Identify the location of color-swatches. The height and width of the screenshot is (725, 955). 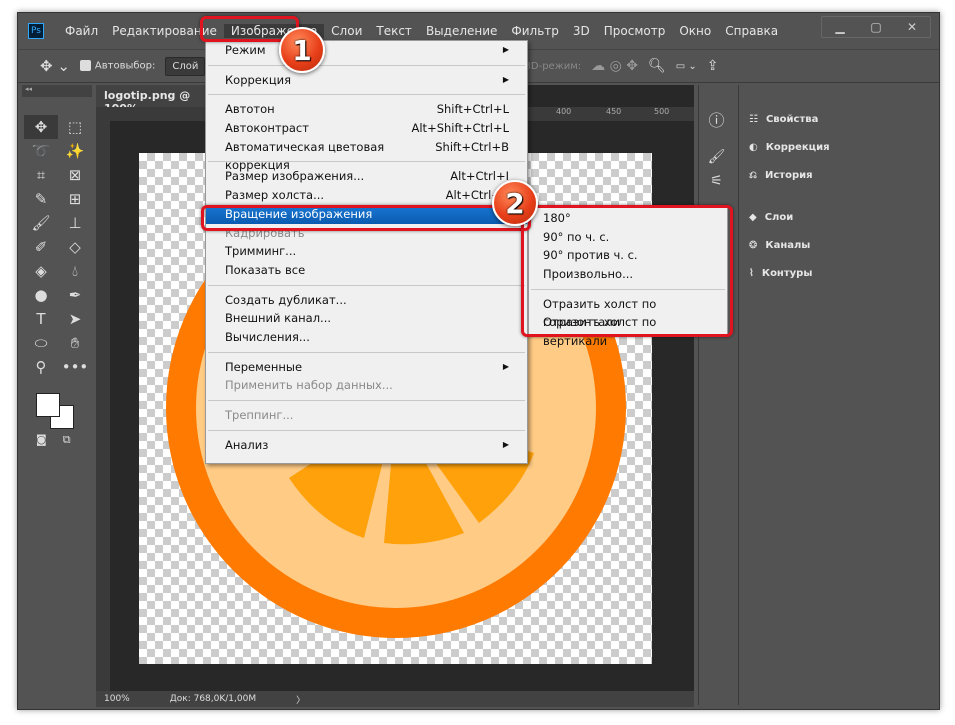
(57, 408).